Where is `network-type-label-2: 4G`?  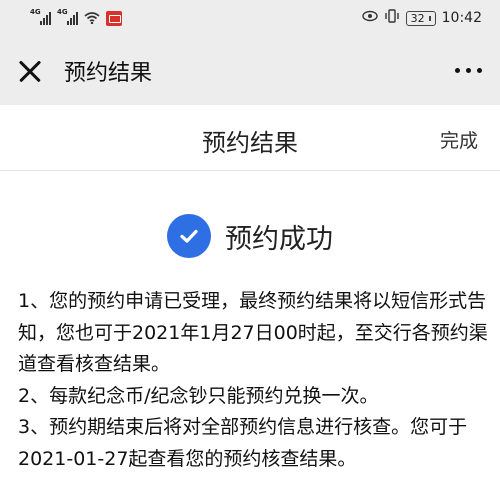 network-type-label-2: 4G is located at coordinates (62, 12).